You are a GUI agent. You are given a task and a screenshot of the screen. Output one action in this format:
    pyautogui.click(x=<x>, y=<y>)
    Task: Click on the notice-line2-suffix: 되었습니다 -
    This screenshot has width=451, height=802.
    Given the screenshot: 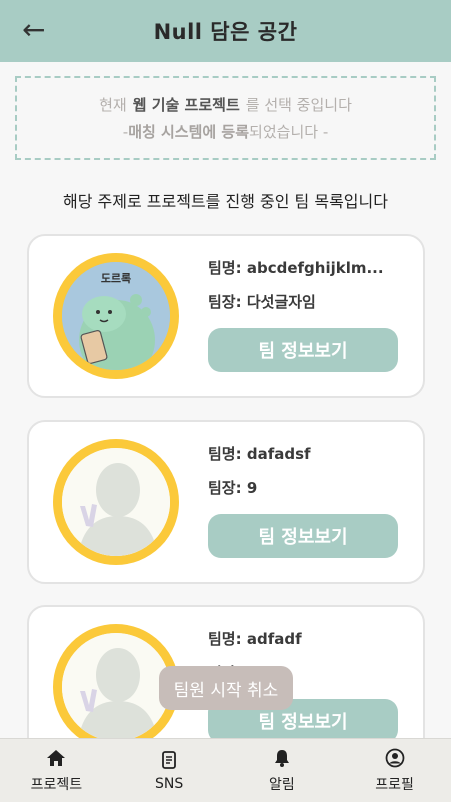 What is the action you would take?
    pyautogui.click(x=289, y=132)
    